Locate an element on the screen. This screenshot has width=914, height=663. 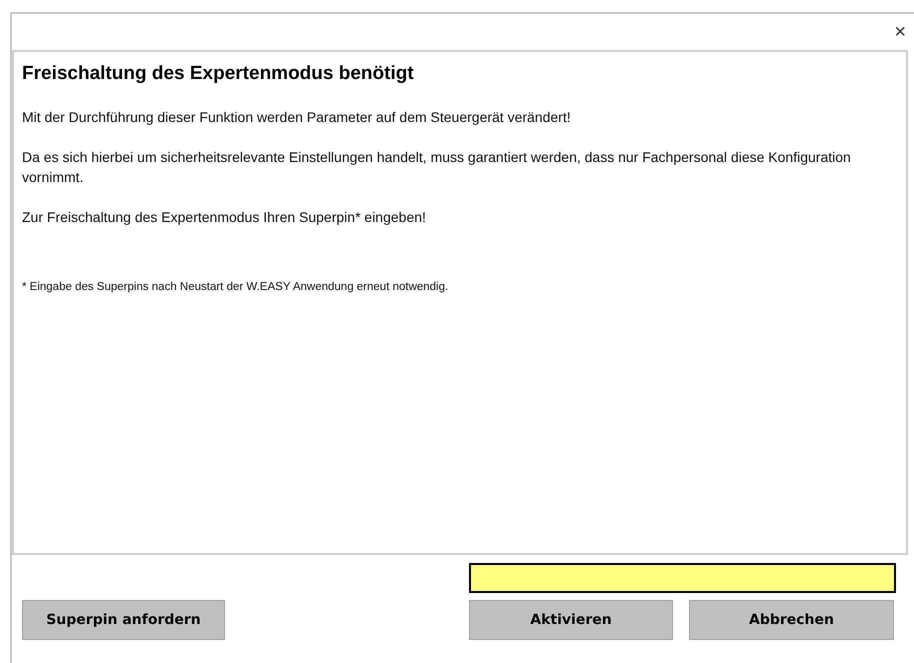
close-button: × is located at coordinates (900, 32).